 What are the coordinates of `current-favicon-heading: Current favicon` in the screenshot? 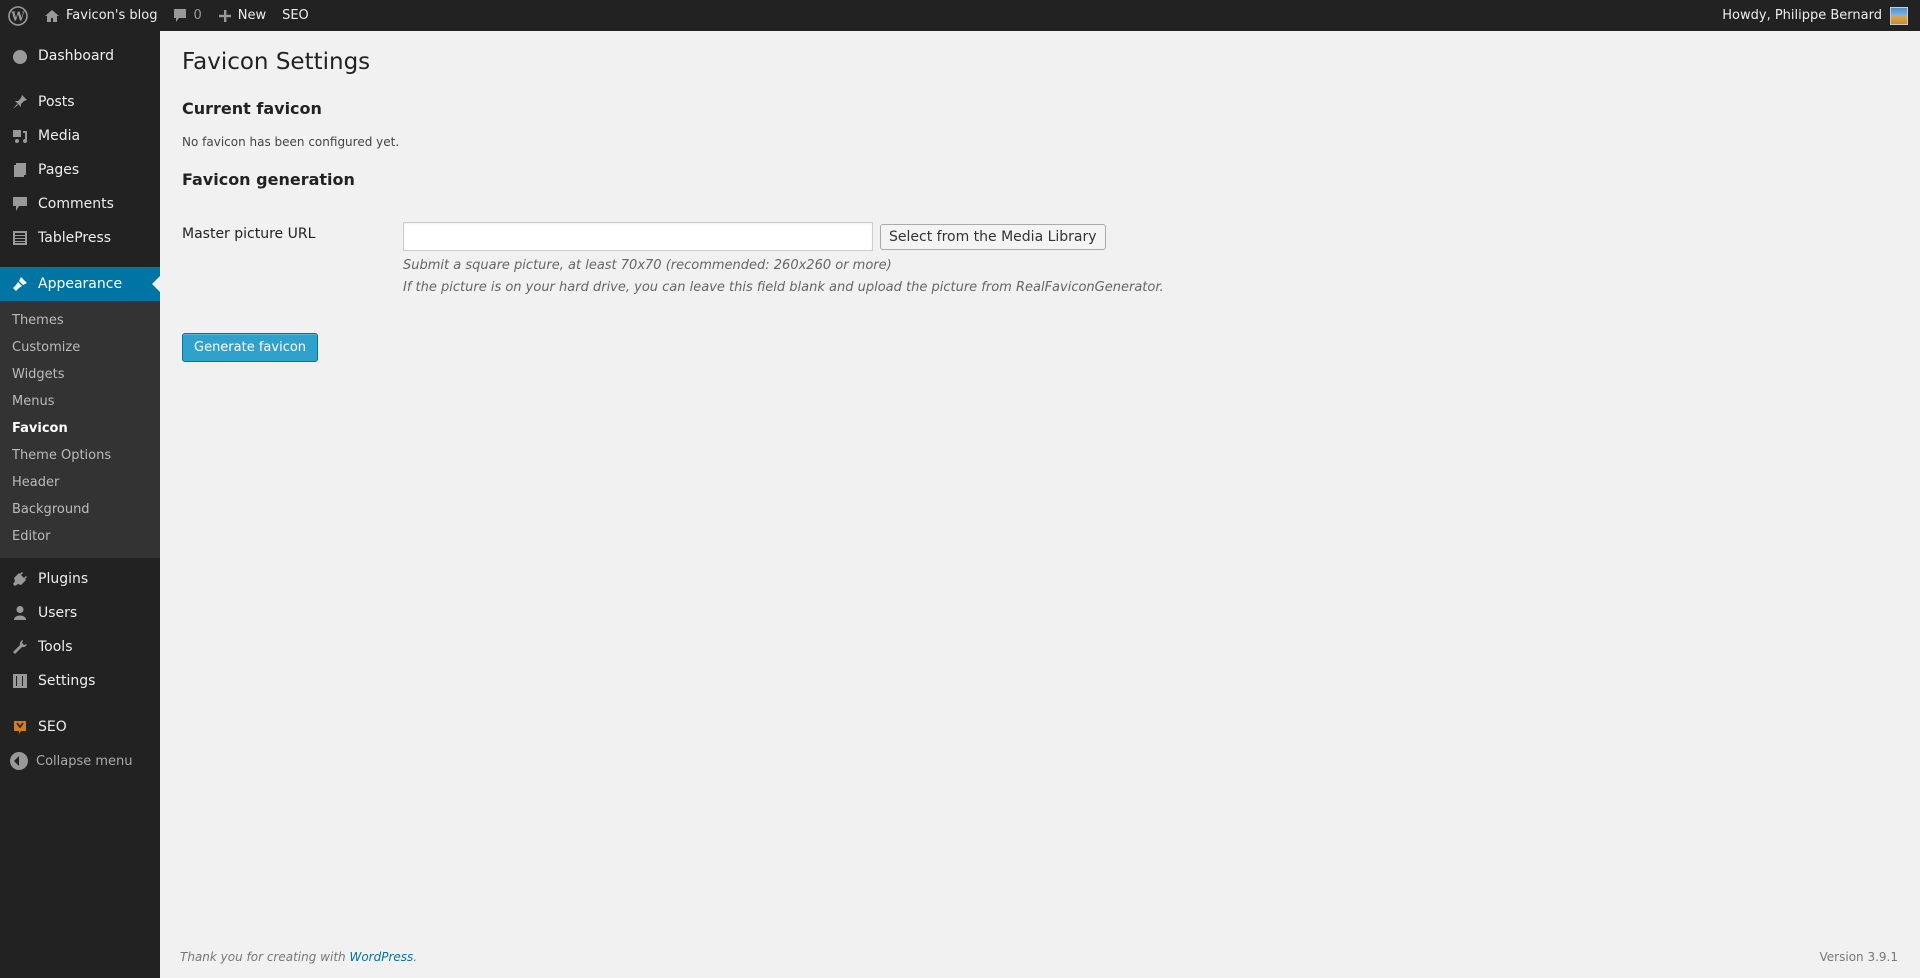 It's located at (252, 108).